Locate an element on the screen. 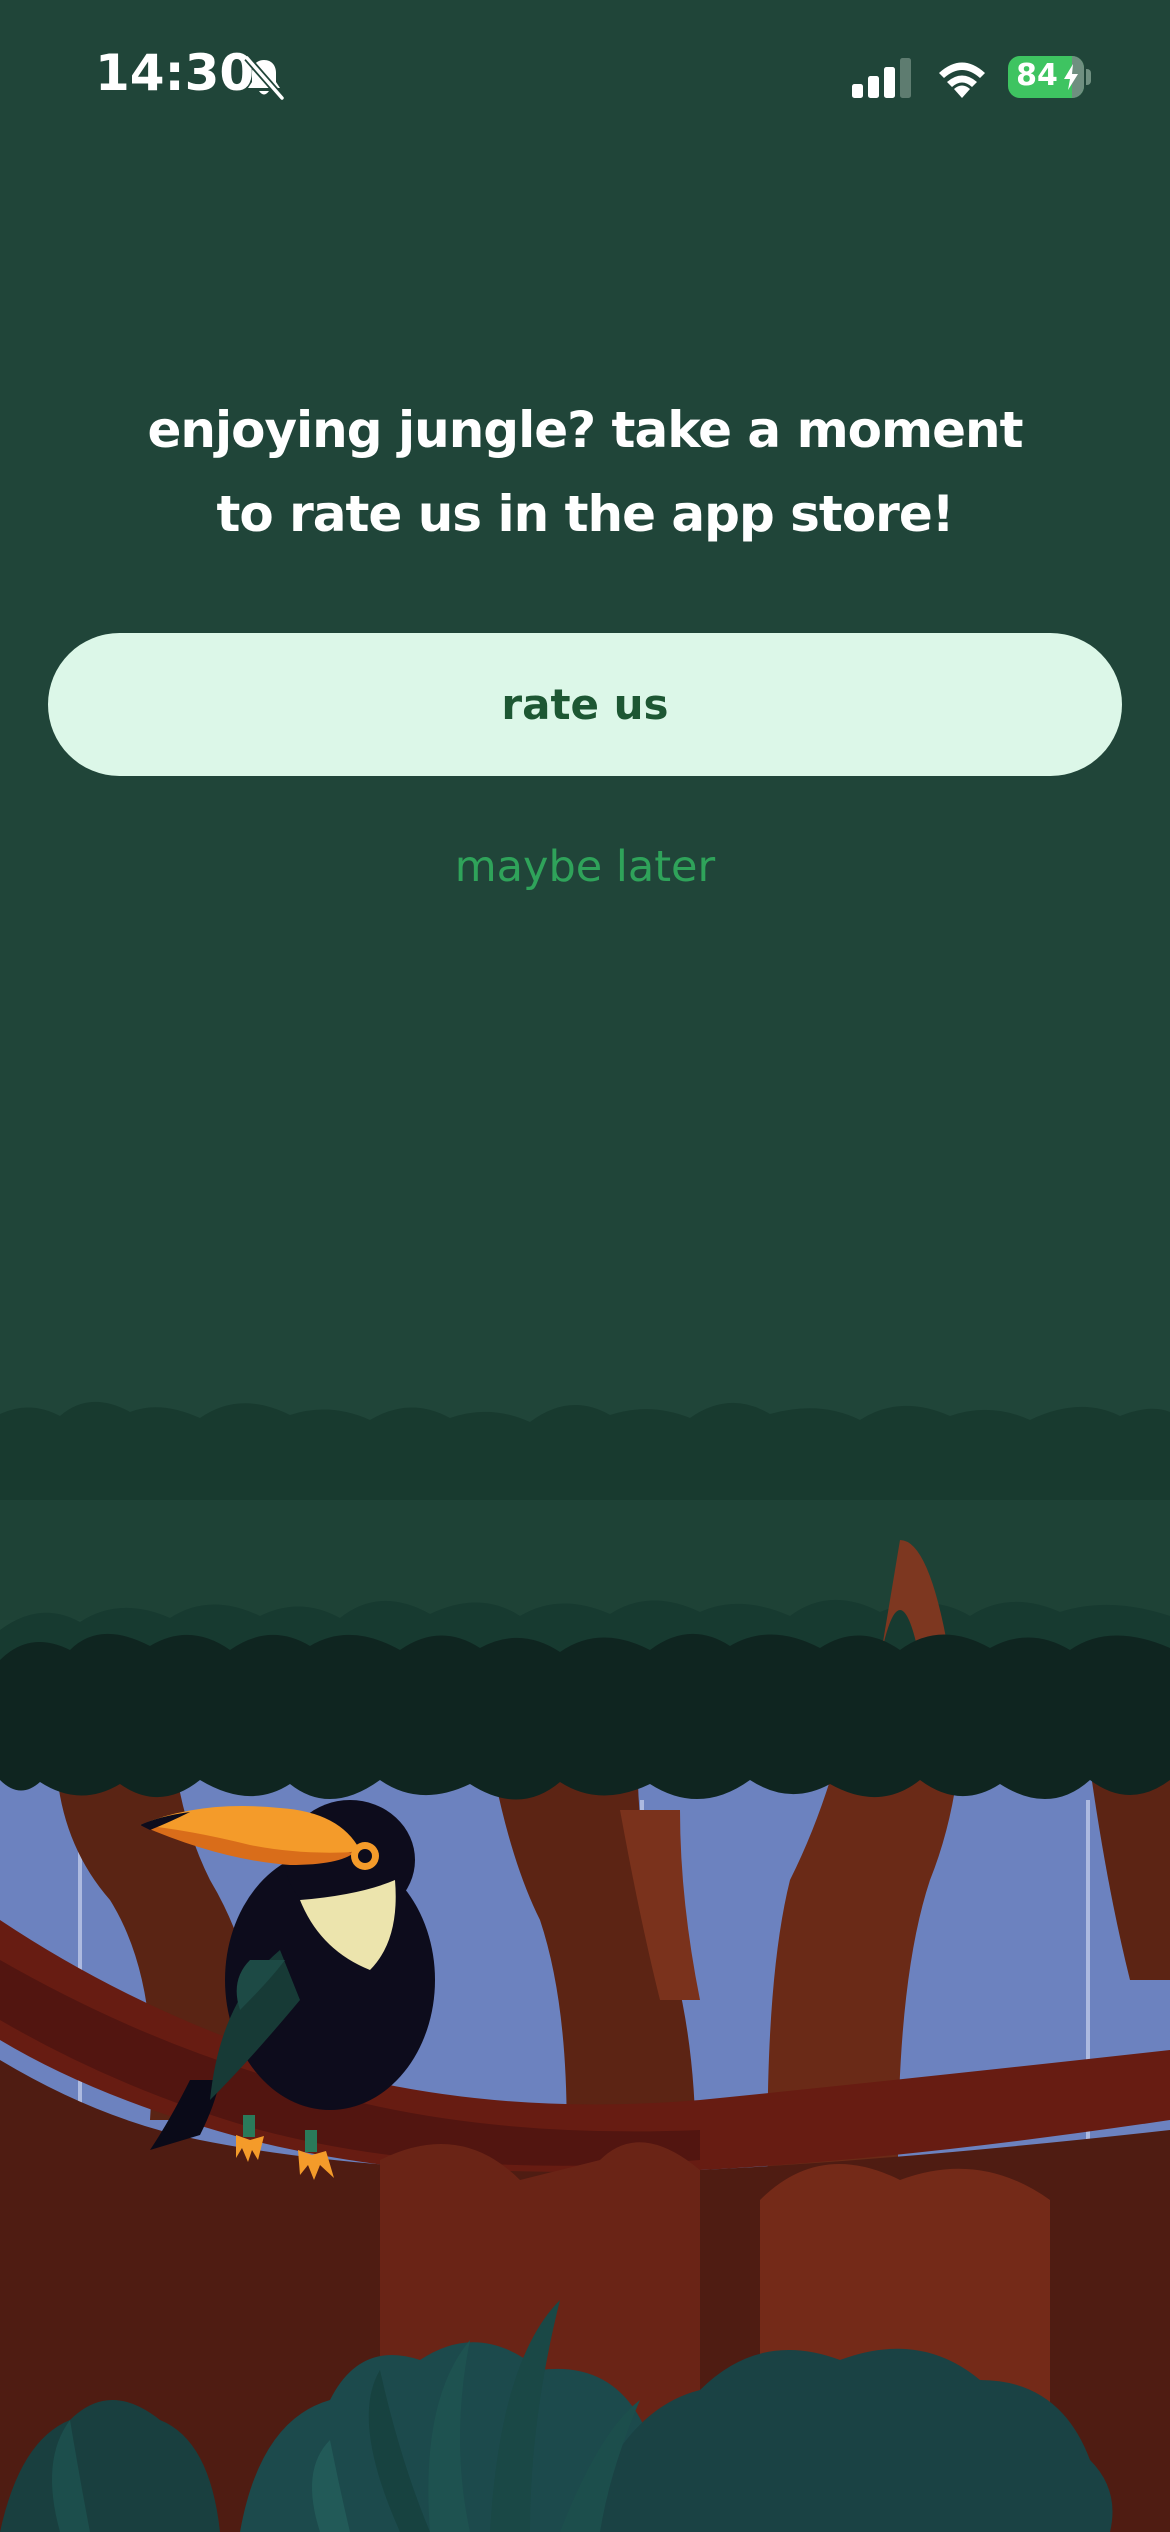 The image size is (1170, 2532). bolt-icon is located at coordinates (1071, 77).